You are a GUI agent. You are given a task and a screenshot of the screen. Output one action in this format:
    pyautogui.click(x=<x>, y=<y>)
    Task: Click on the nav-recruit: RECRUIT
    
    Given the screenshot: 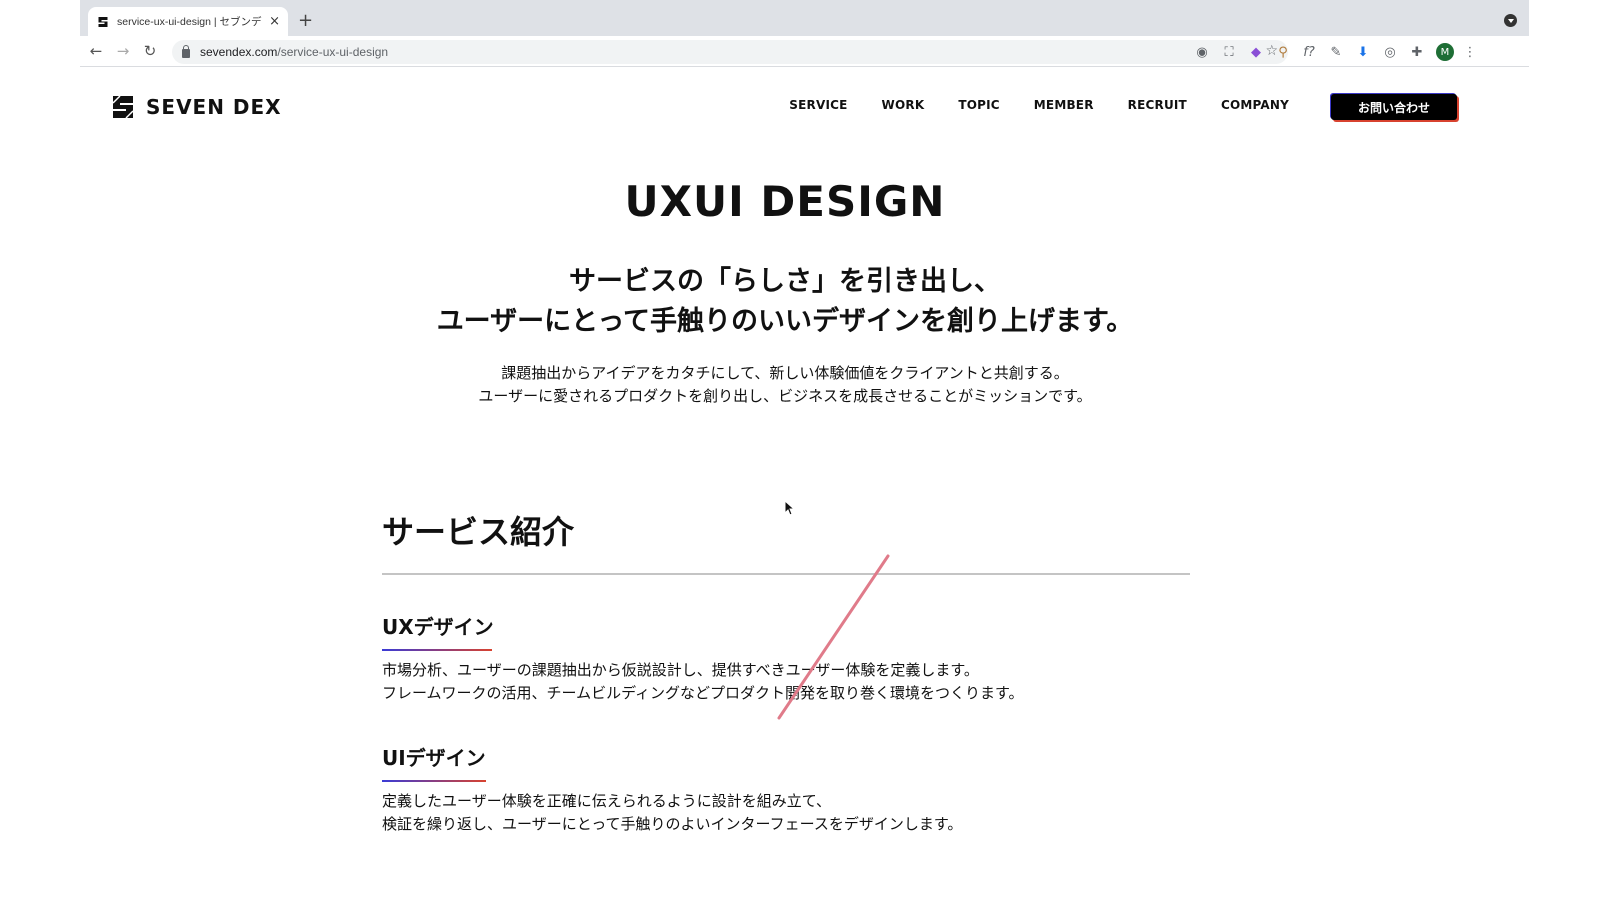 What is the action you would take?
    pyautogui.click(x=1157, y=105)
    